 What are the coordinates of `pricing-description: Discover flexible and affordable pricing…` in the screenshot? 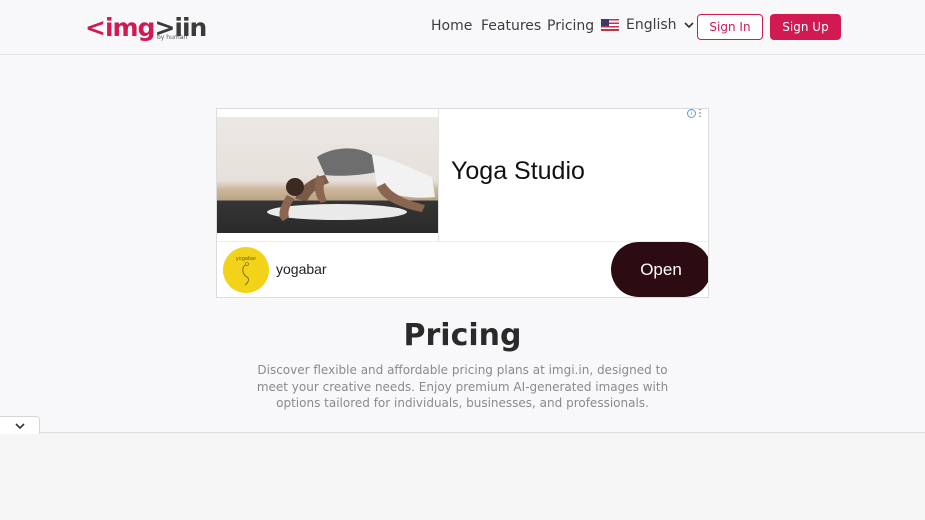 It's located at (462, 386).